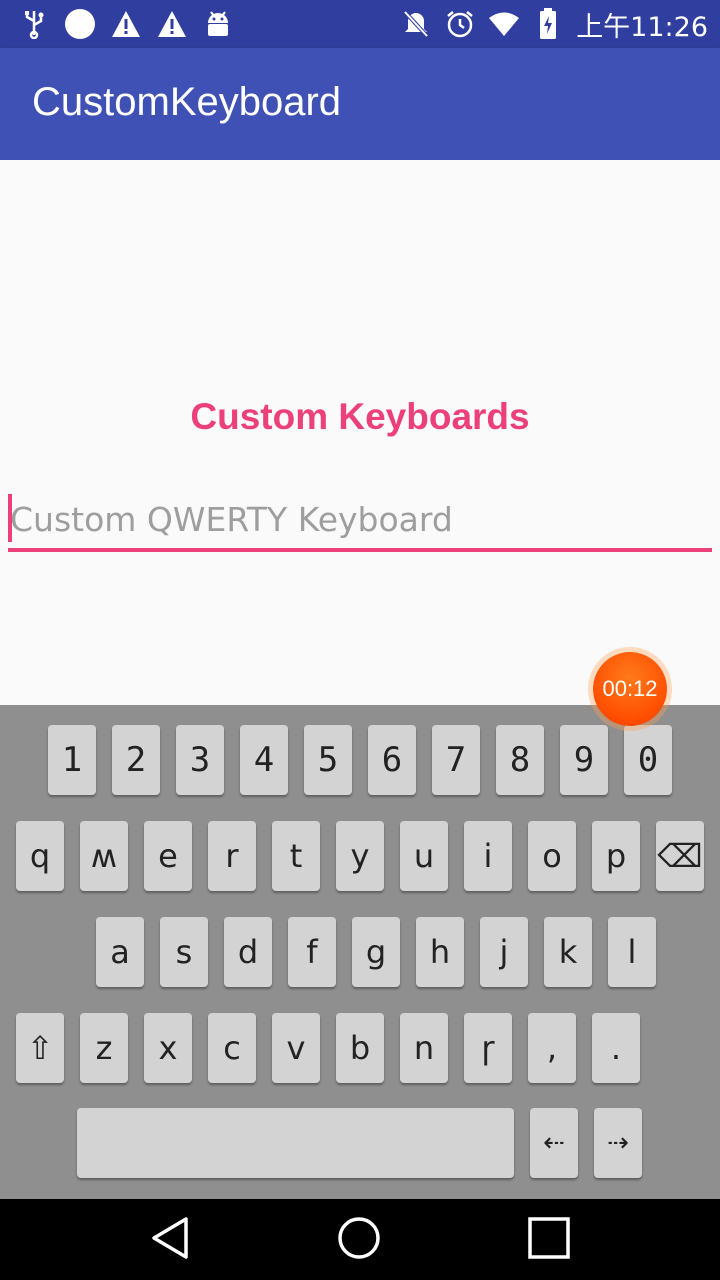  What do you see at coordinates (360, 104) in the screenshot?
I see `app-bar: CustomKeyboard` at bounding box center [360, 104].